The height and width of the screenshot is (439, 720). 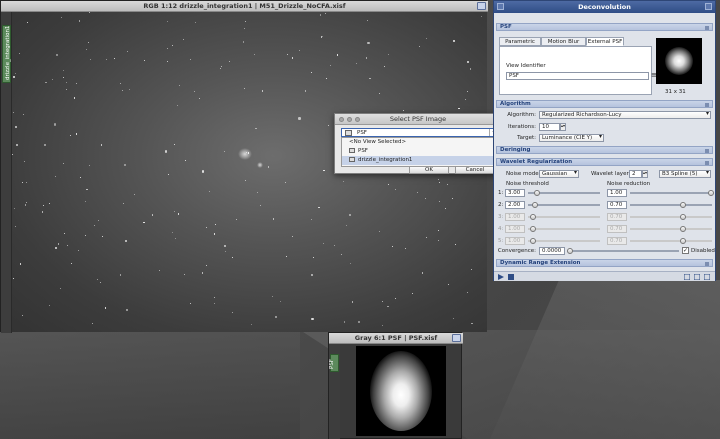 What do you see at coordinates (617, 193) in the screenshot?
I see `noise-reduction-input: 1.00` at bounding box center [617, 193].